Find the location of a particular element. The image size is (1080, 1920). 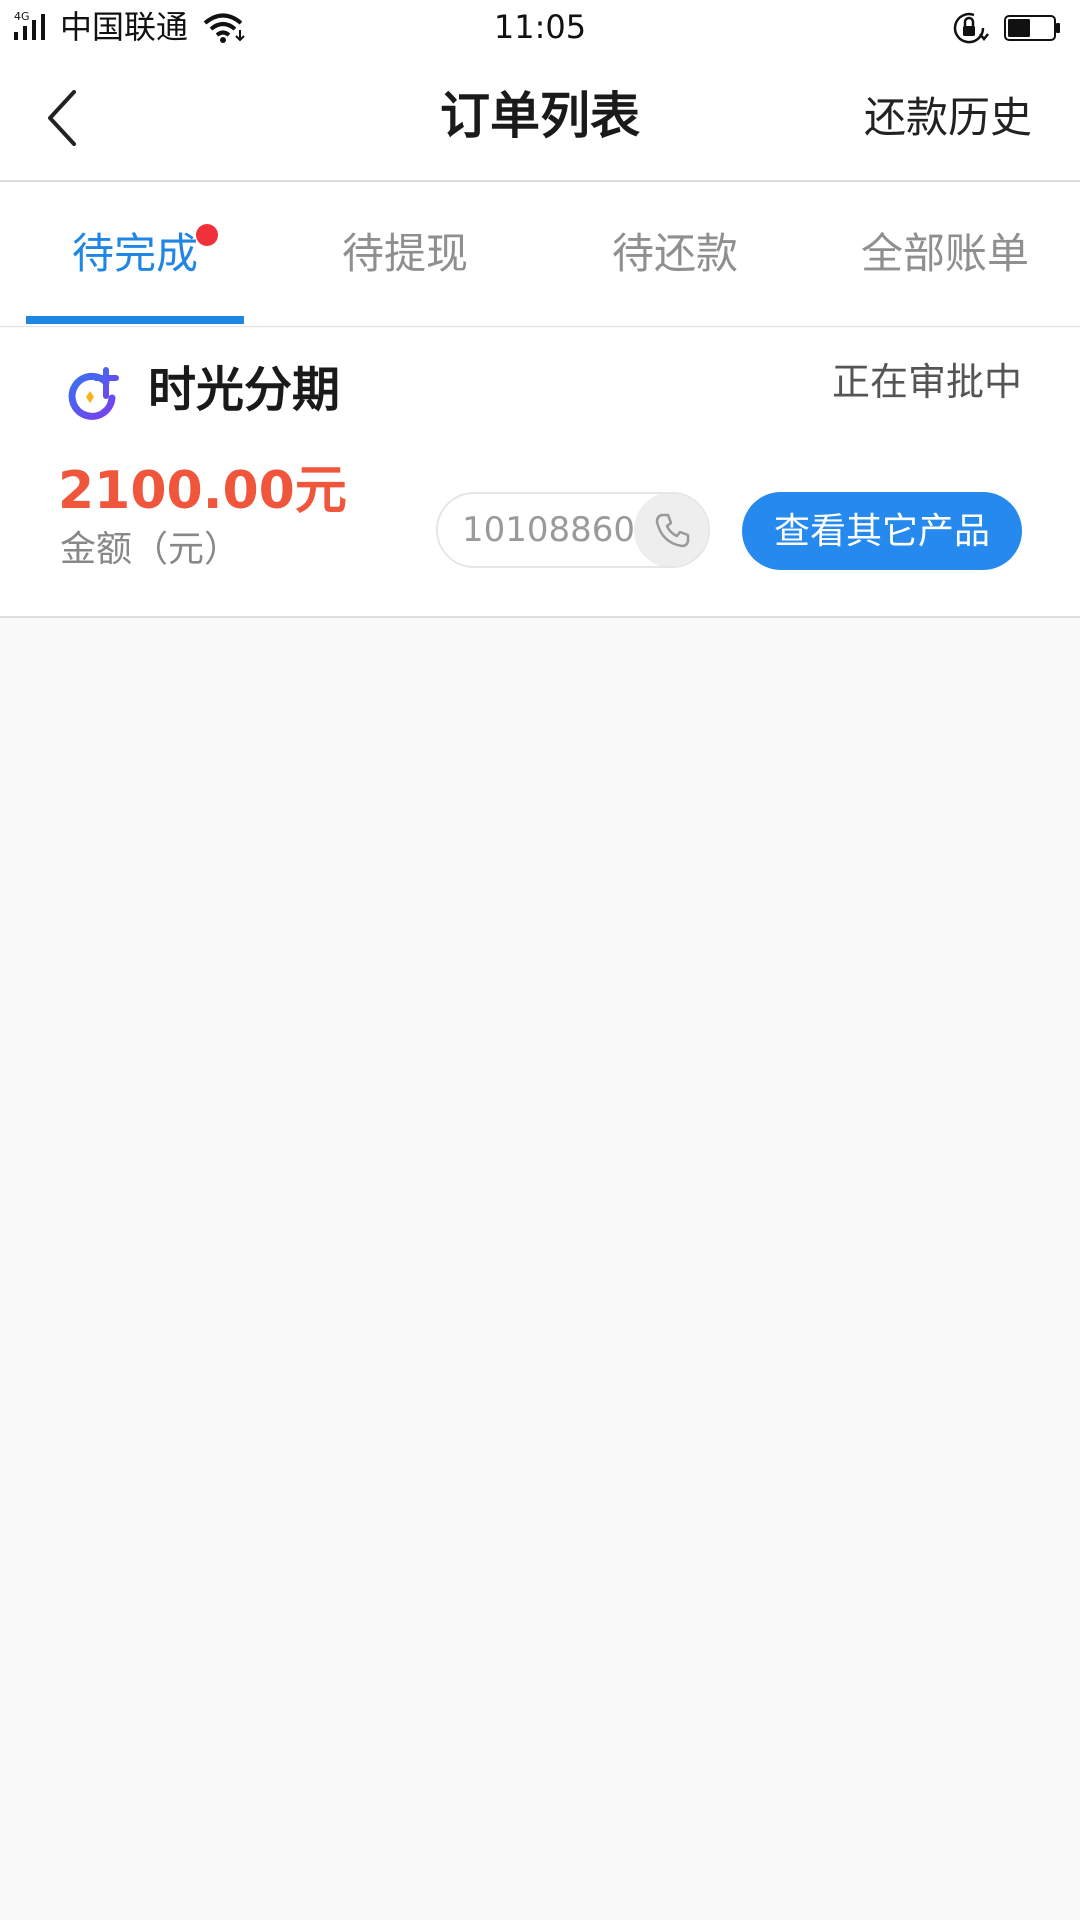

phone-number: 10108860 is located at coordinates (549, 530).